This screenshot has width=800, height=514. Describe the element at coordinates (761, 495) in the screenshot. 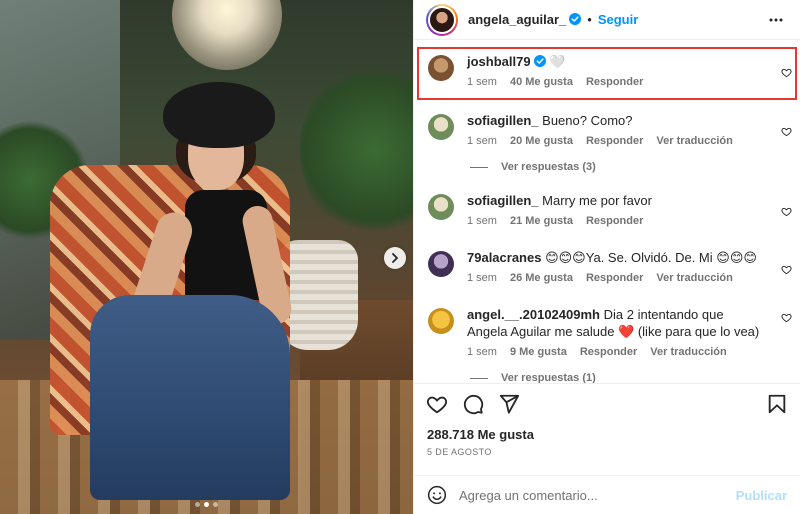

I see `publish-button: Publicar` at that location.